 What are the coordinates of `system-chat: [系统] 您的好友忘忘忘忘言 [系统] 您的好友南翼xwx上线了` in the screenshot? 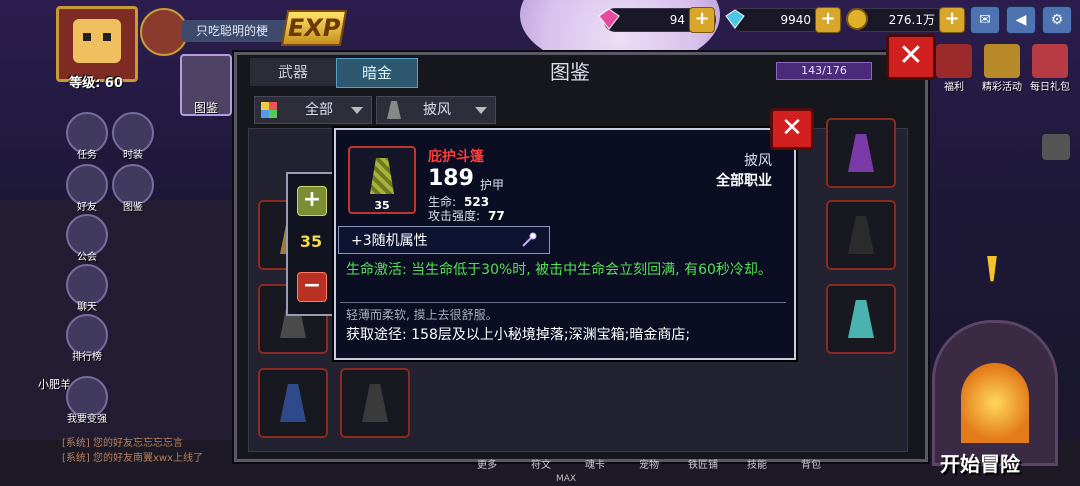 It's located at (132, 451).